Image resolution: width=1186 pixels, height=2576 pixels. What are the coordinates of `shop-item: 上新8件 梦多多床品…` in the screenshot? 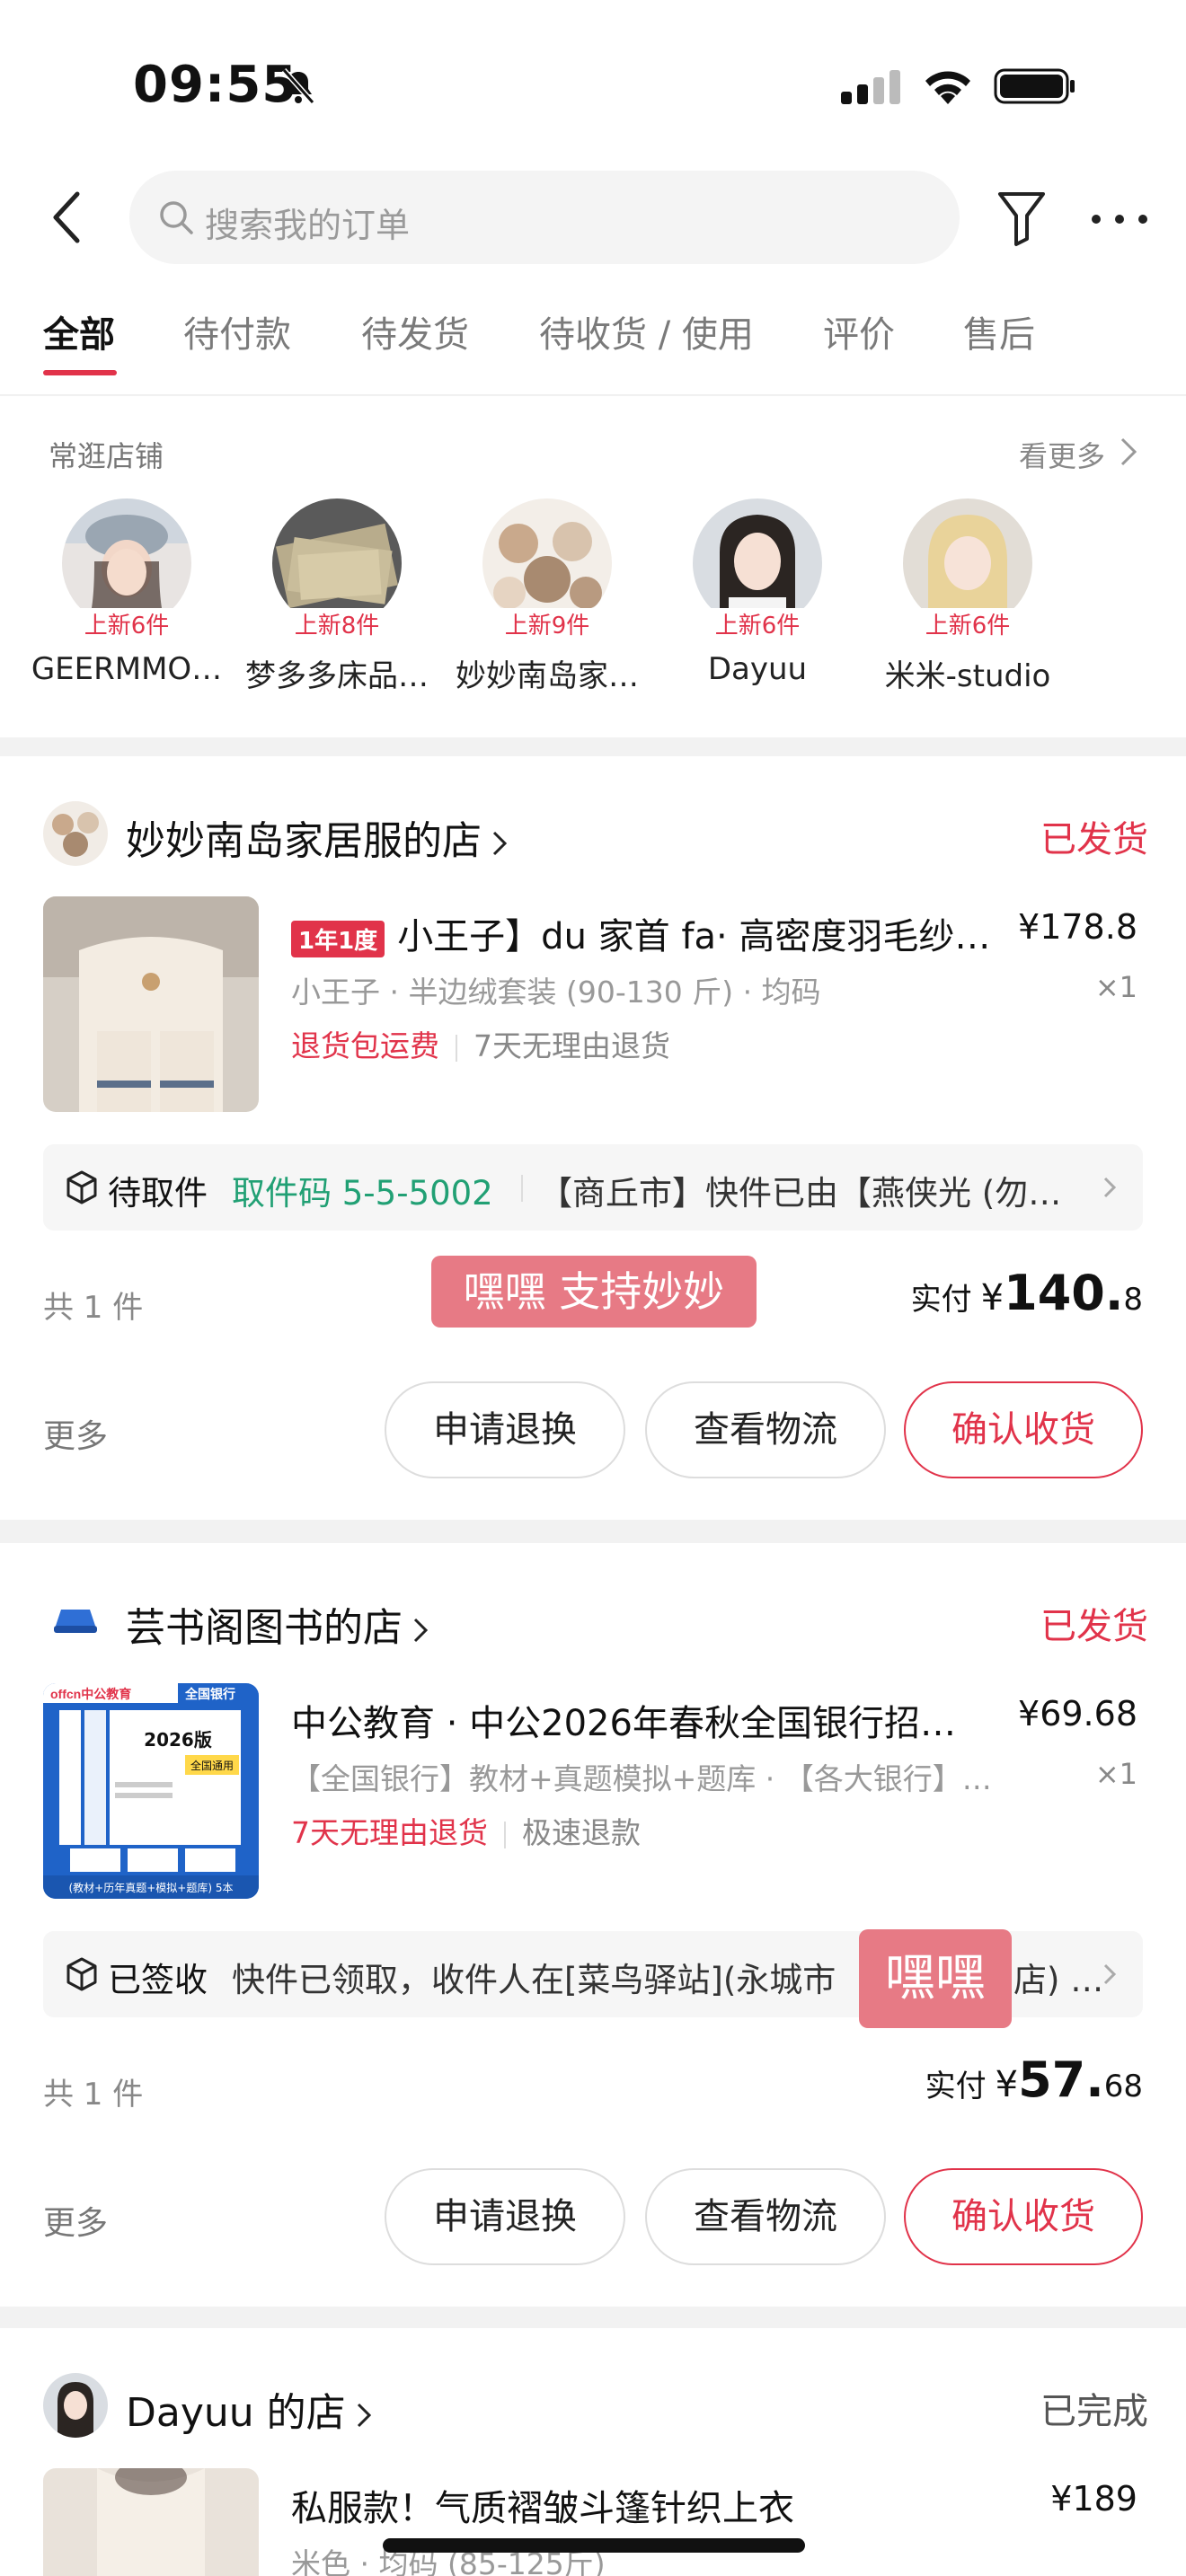 It's located at (337, 596).